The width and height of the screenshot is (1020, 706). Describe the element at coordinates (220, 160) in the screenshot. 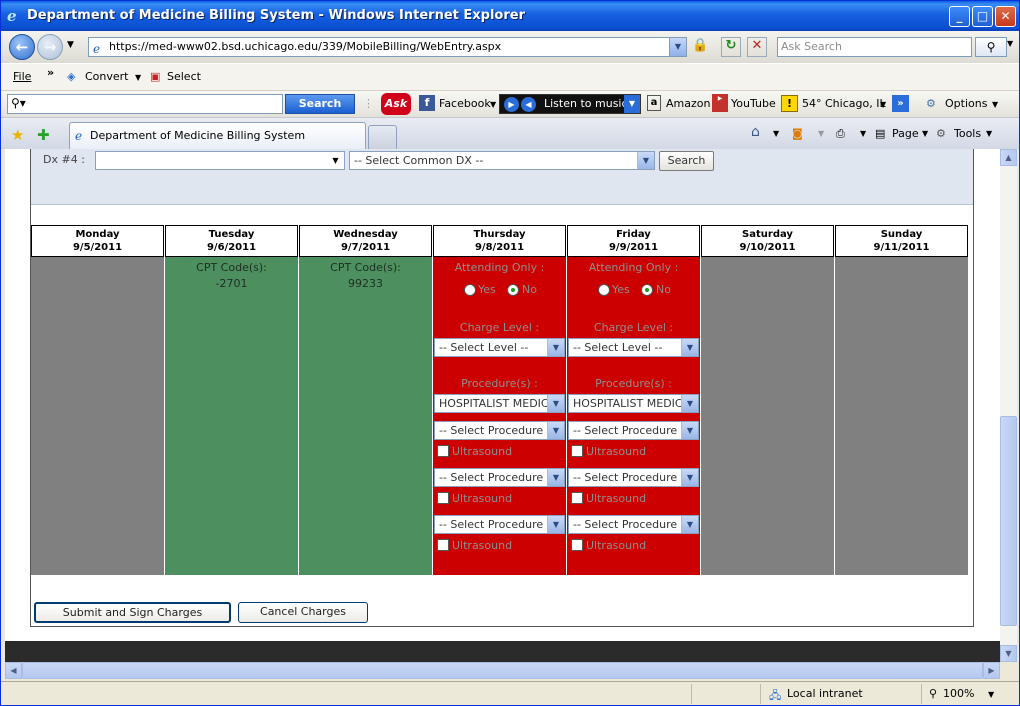

I see `dx4-select: ▼` at that location.